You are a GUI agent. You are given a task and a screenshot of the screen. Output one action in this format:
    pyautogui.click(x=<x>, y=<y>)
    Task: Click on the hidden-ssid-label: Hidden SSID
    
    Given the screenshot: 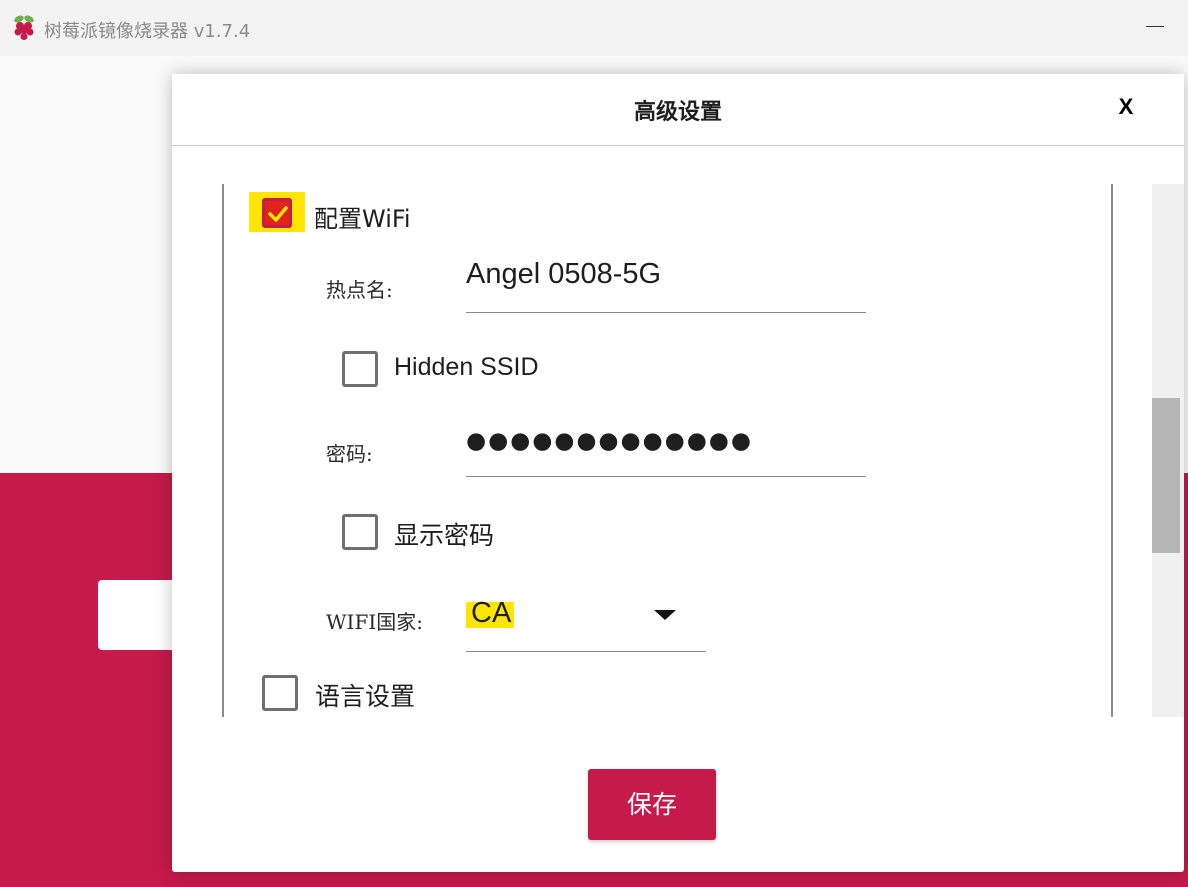 What is the action you would take?
    pyautogui.click(x=466, y=367)
    